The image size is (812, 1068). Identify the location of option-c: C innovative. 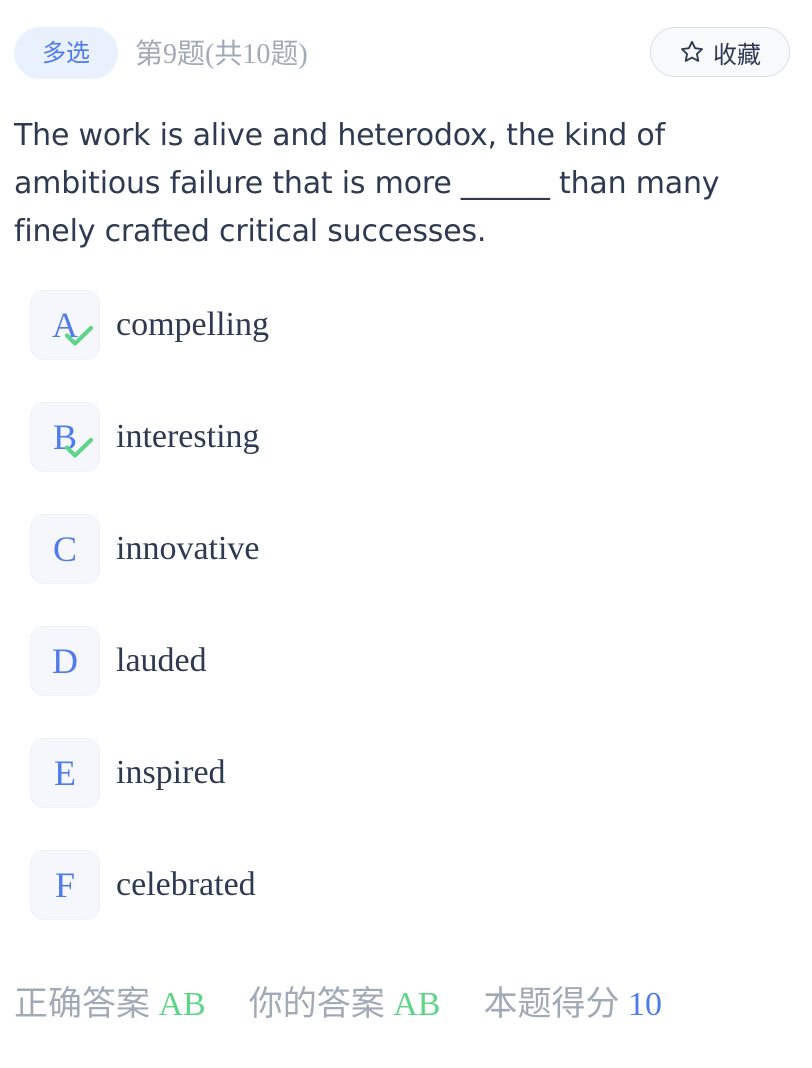
(410, 549).